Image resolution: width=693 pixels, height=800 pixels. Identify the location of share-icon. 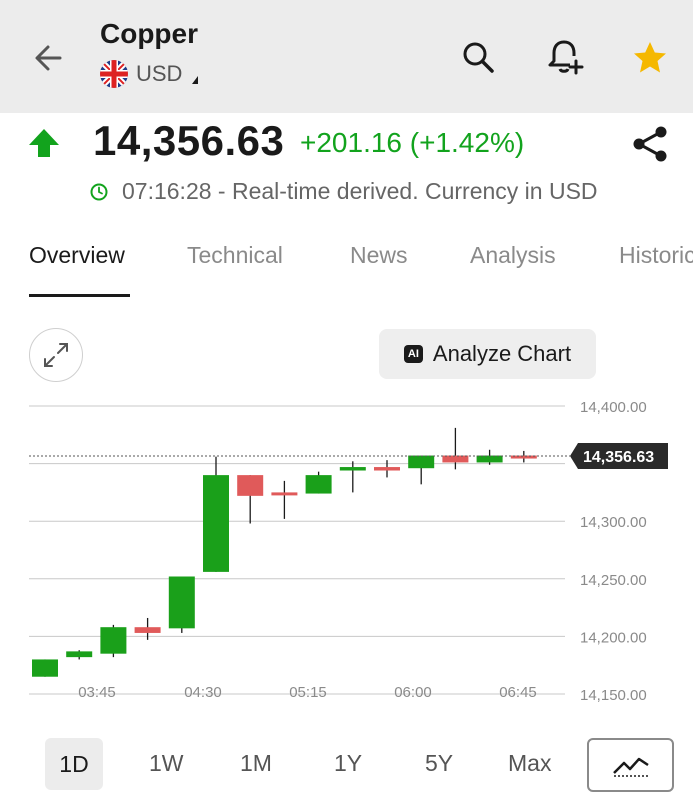
(650, 144).